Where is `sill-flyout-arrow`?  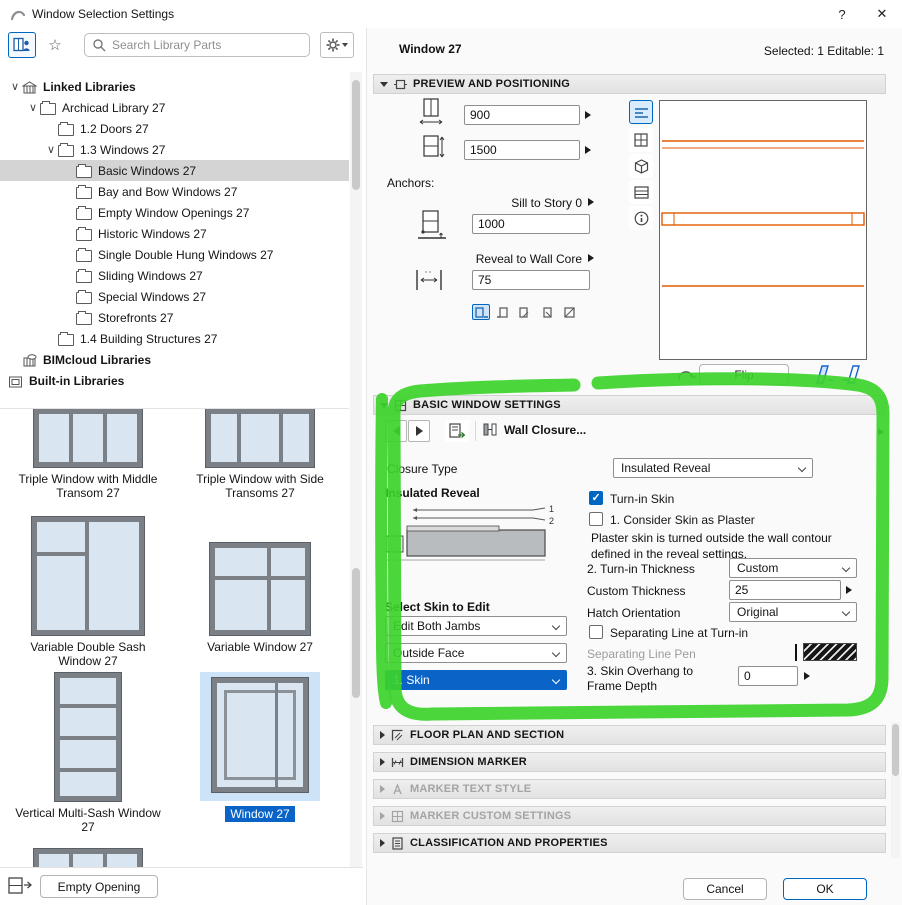
sill-flyout-arrow is located at coordinates (591, 202).